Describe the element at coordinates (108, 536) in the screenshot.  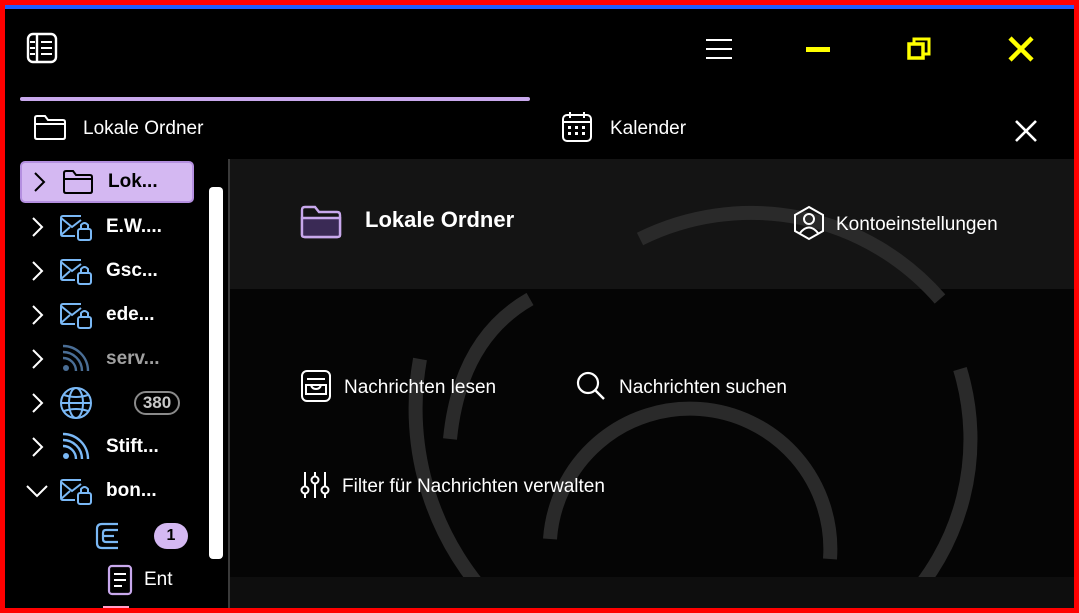
I see `inbox-icon` at that location.